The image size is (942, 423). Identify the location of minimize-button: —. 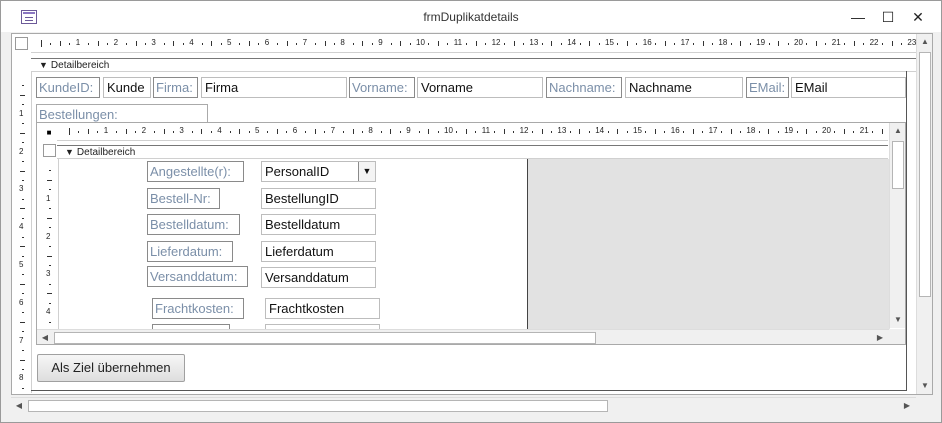
(858, 17).